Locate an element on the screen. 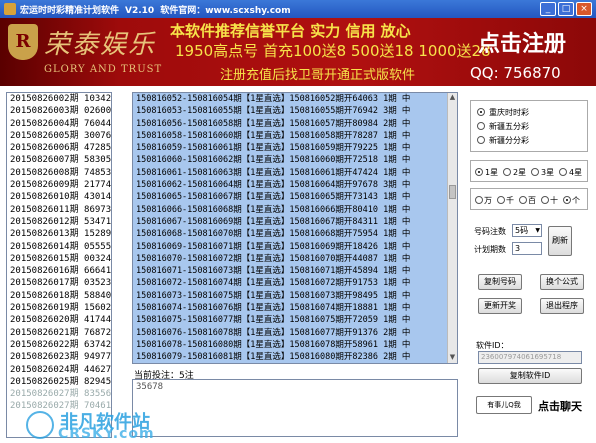  history-row: 20150826024期 44627 is located at coordinates (59, 370).